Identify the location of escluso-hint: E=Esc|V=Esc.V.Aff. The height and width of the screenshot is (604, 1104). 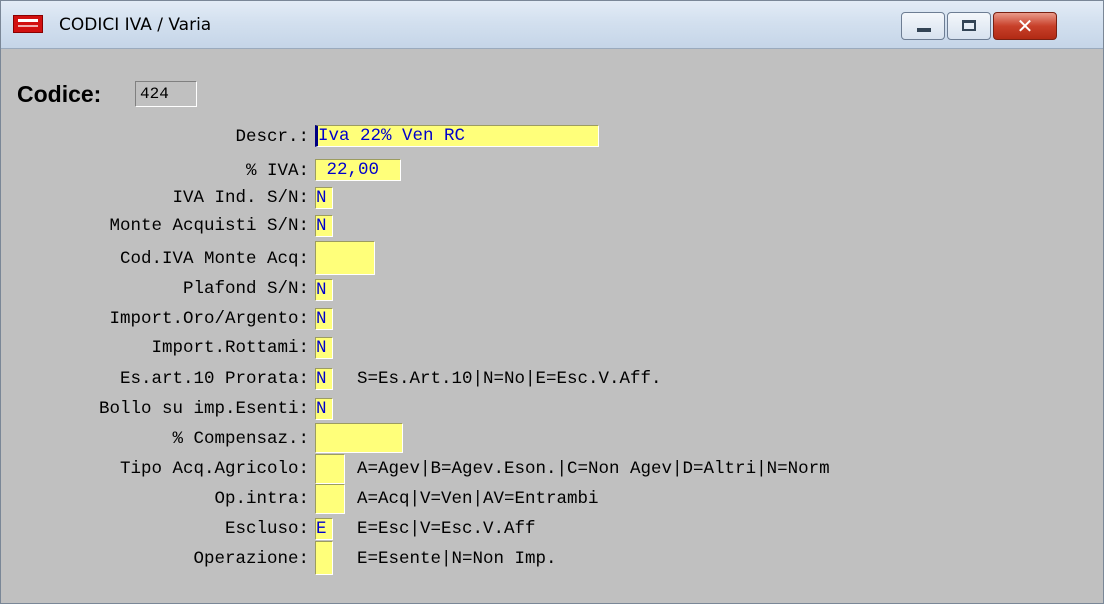
(446, 529).